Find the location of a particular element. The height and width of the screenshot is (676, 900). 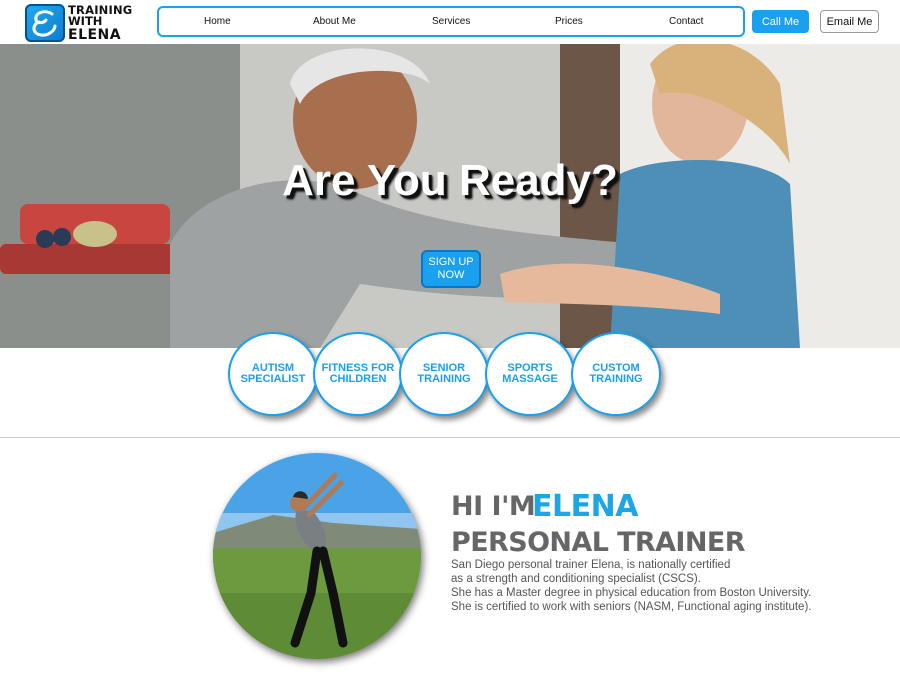

site-logo: TRAINING WITH ELENA is located at coordinates (80, 23).